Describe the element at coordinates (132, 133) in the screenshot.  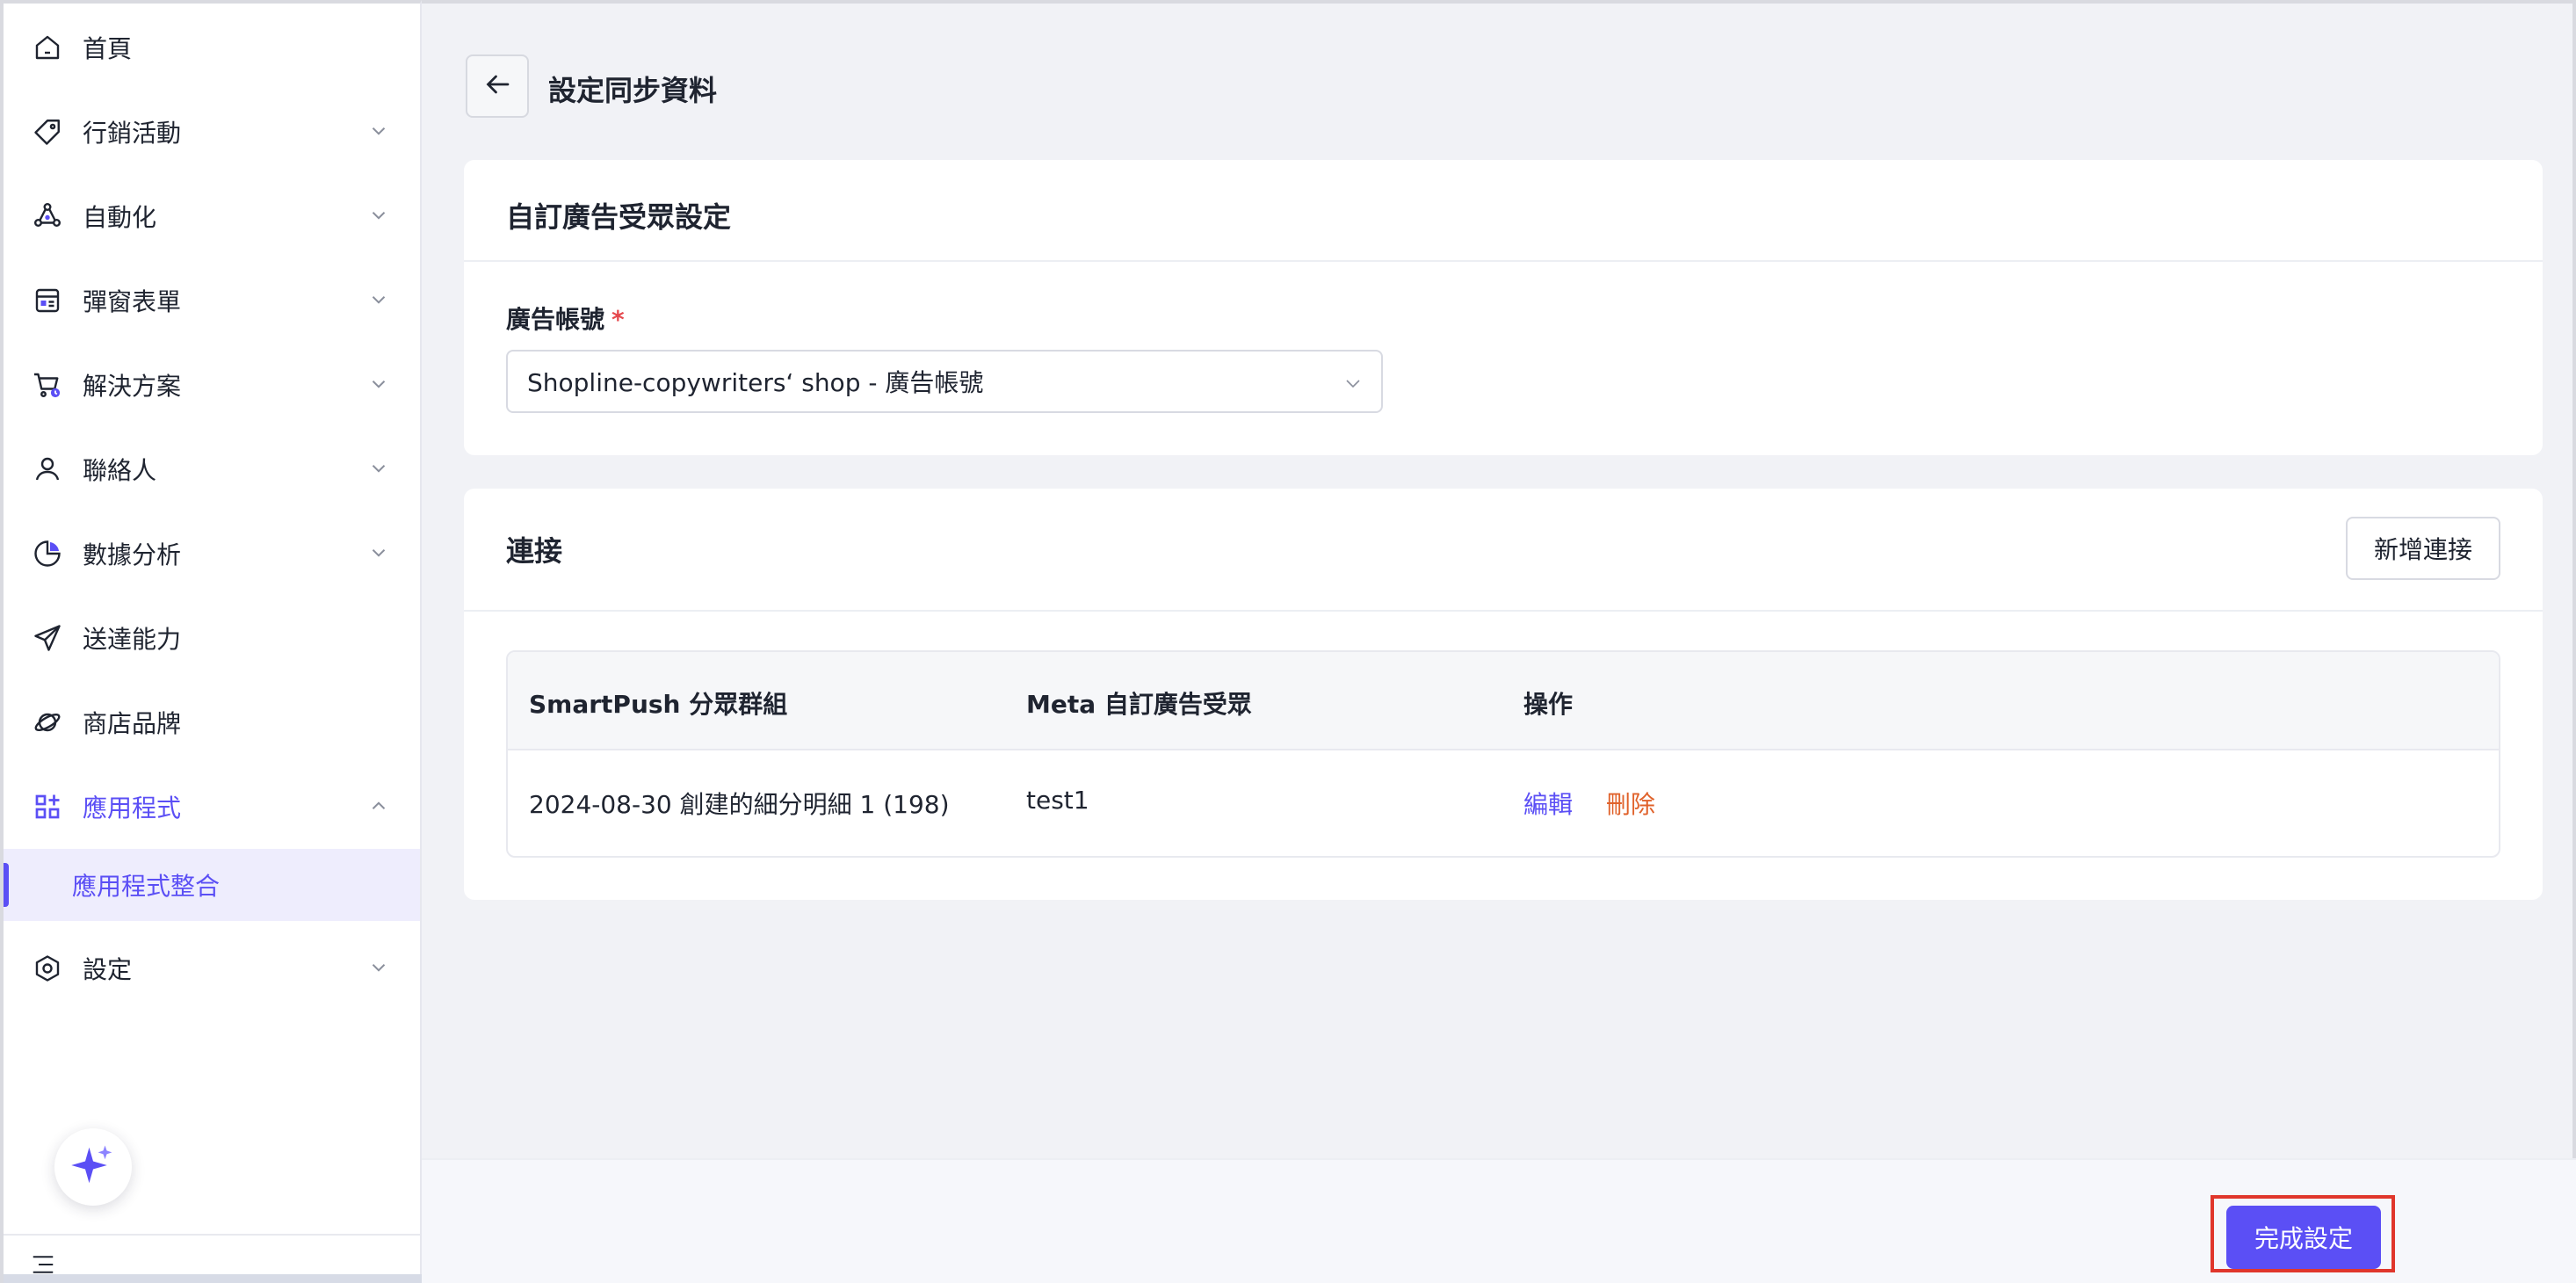
I see `sidebar-item-label: 行銷活動` at that location.